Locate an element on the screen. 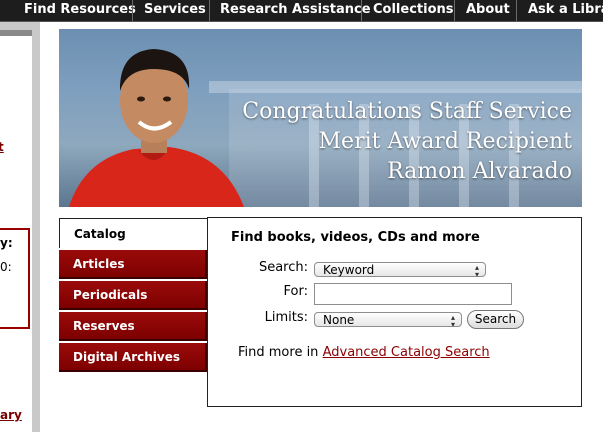 This screenshot has height=432, width=603. sidebar-link-fragment: t is located at coordinates (2, 147).